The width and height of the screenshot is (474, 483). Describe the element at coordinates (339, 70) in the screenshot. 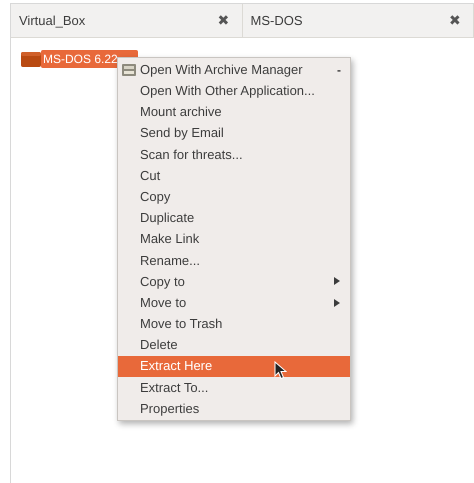

I see `menu-item-mark: -` at that location.